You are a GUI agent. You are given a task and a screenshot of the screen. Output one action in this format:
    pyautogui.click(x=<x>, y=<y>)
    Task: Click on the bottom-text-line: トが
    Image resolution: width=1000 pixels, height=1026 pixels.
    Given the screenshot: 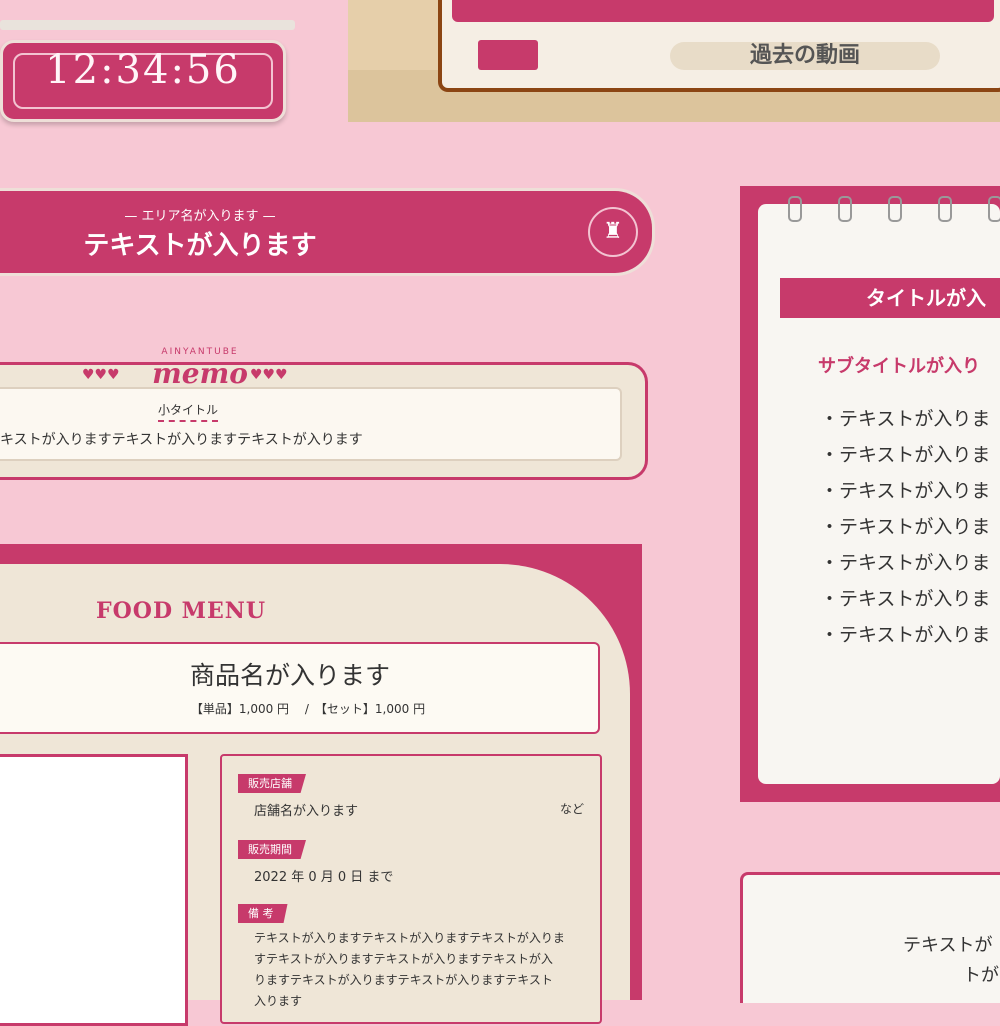 What is the action you would take?
    pyautogui.click(x=981, y=975)
    